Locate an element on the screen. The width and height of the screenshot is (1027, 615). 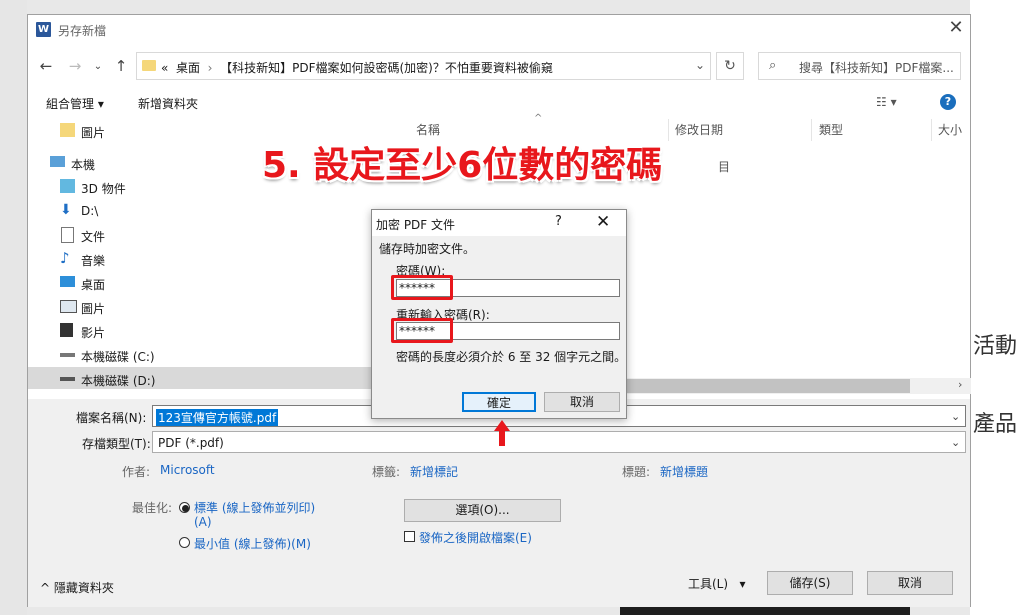
nav-item-label: 影片 is located at coordinates (93, 333).